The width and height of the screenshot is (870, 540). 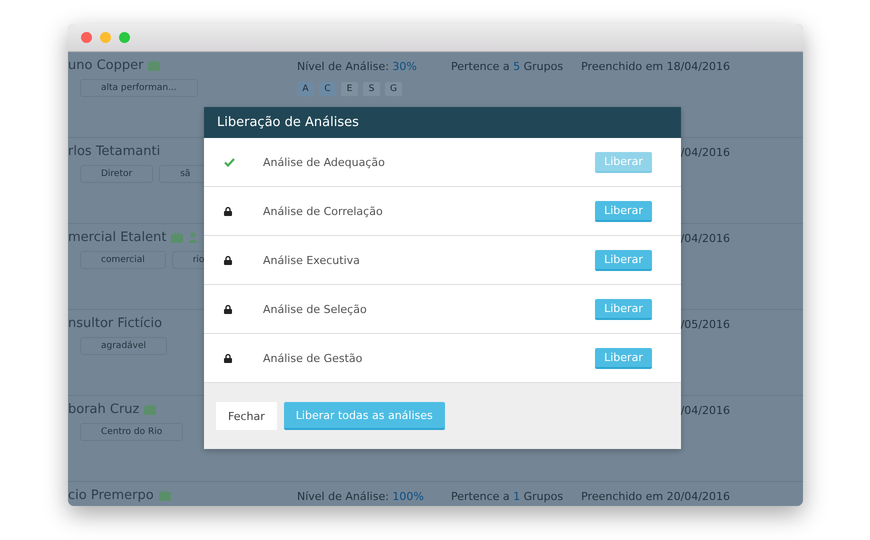 What do you see at coordinates (114, 151) in the screenshot?
I see `person-name: rlos Tetamanti` at bounding box center [114, 151].